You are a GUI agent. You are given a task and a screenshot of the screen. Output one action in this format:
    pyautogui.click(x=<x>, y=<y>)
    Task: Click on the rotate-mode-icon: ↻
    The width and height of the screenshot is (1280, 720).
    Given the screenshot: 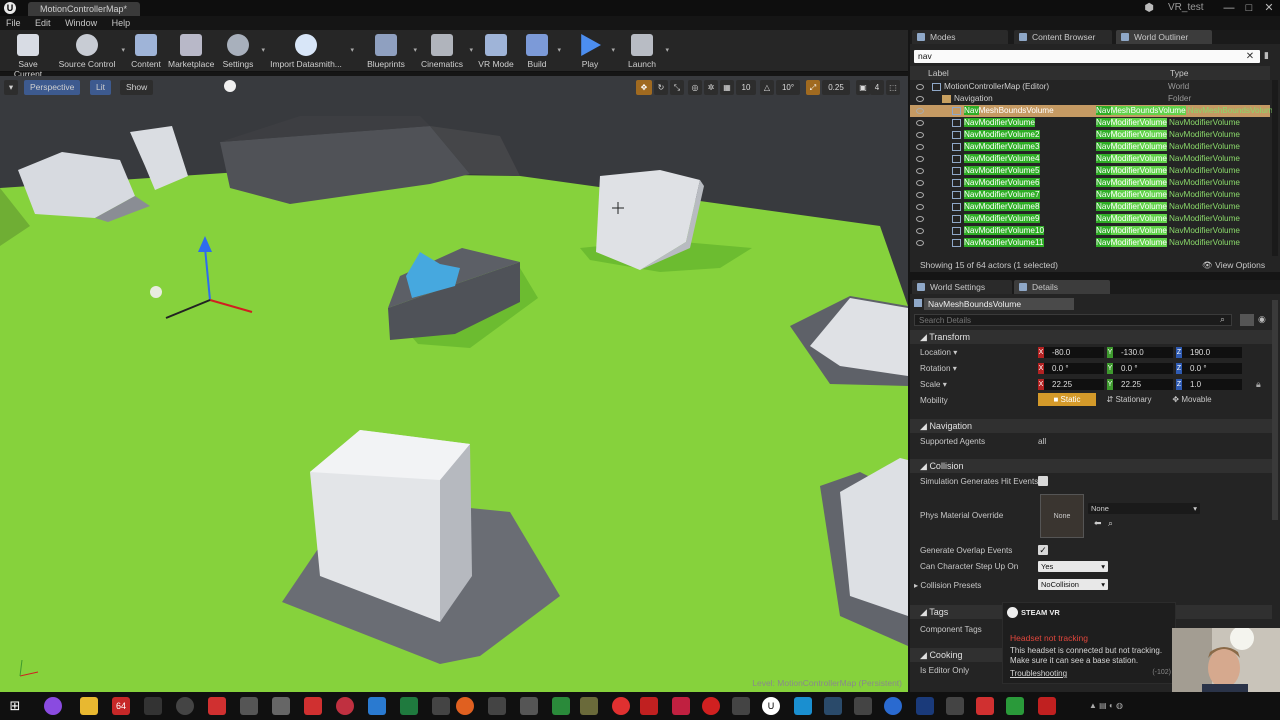 What is the action you would take?
    pyautogui.click(x=661, y=87)
    